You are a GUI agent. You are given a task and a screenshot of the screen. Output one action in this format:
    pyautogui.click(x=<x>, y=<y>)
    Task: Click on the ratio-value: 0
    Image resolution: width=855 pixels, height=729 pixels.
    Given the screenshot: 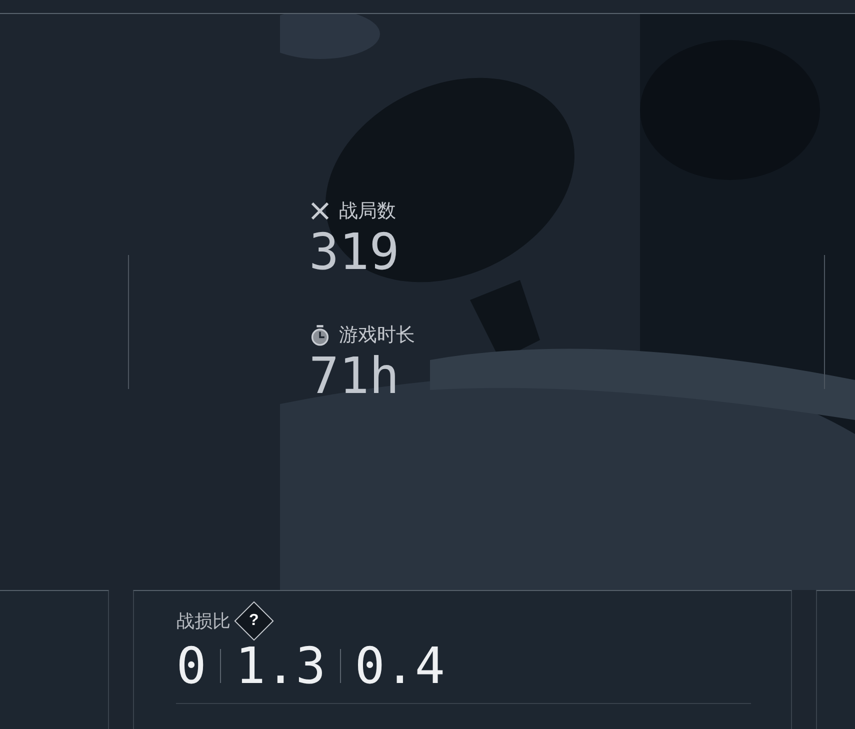 What is the action you would take?
    pyautogui.click(x=191, y=666)
    